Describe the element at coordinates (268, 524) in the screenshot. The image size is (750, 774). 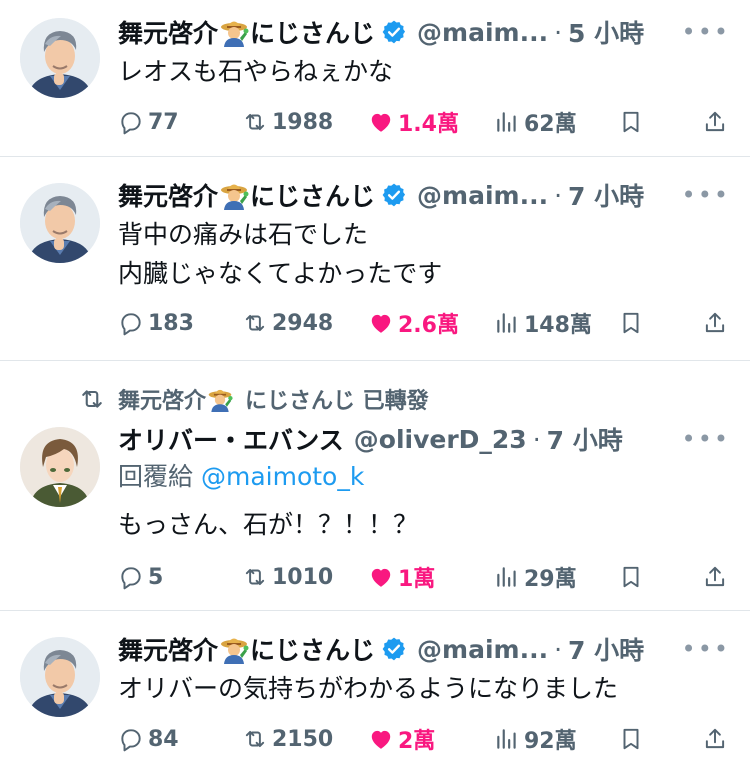
I see `tweet-text: もっさん、石が！？！！？` at that location.